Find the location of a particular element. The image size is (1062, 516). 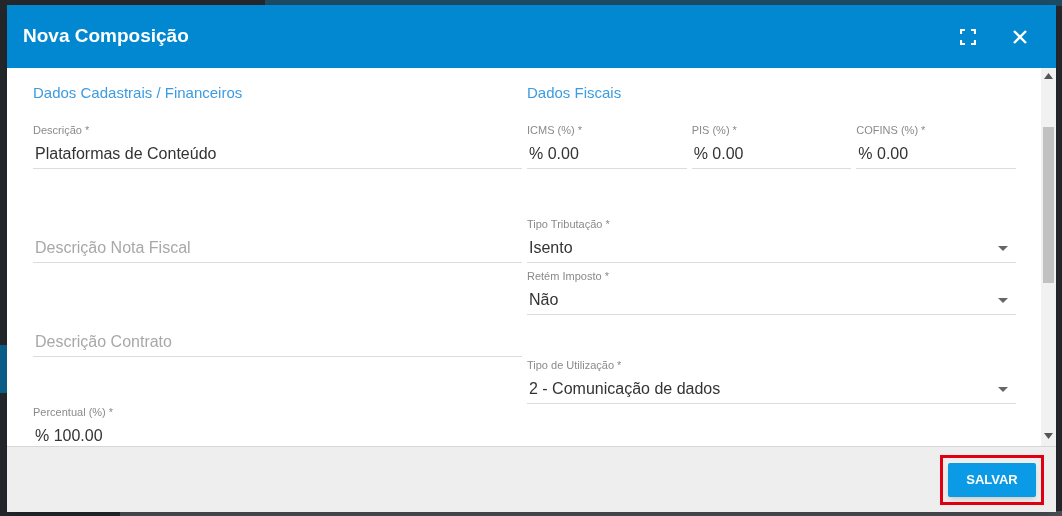

field-label: Percentual (%) * is located at coordinates (74, 412).